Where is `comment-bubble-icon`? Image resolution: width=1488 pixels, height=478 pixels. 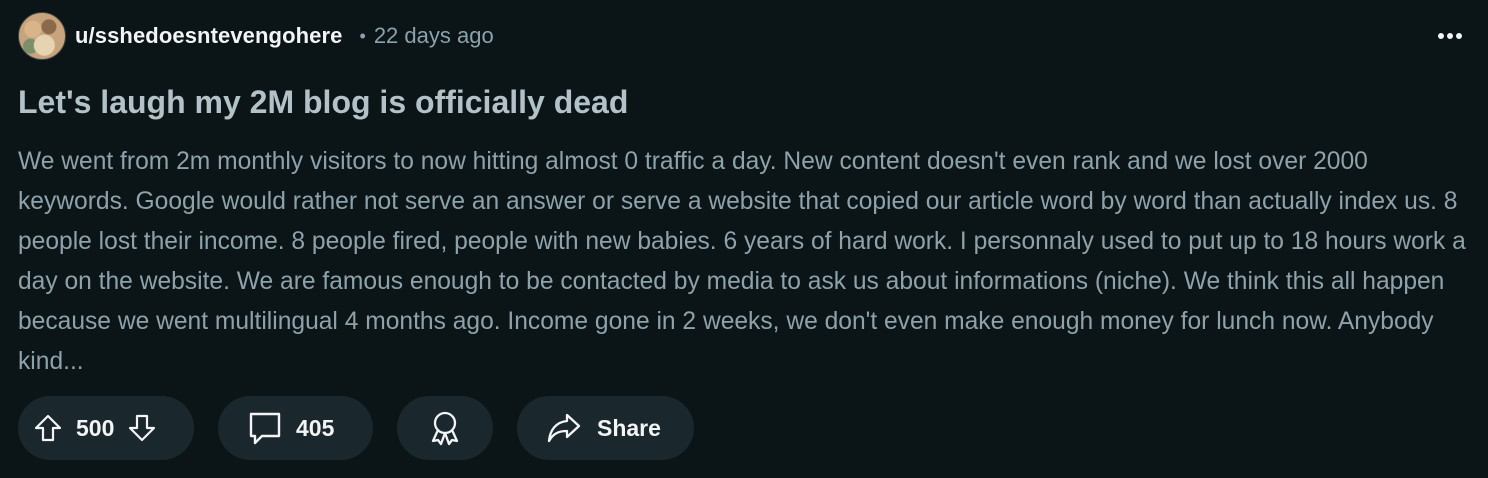
comment-bubble-icon is located at coordinates (265, 428).